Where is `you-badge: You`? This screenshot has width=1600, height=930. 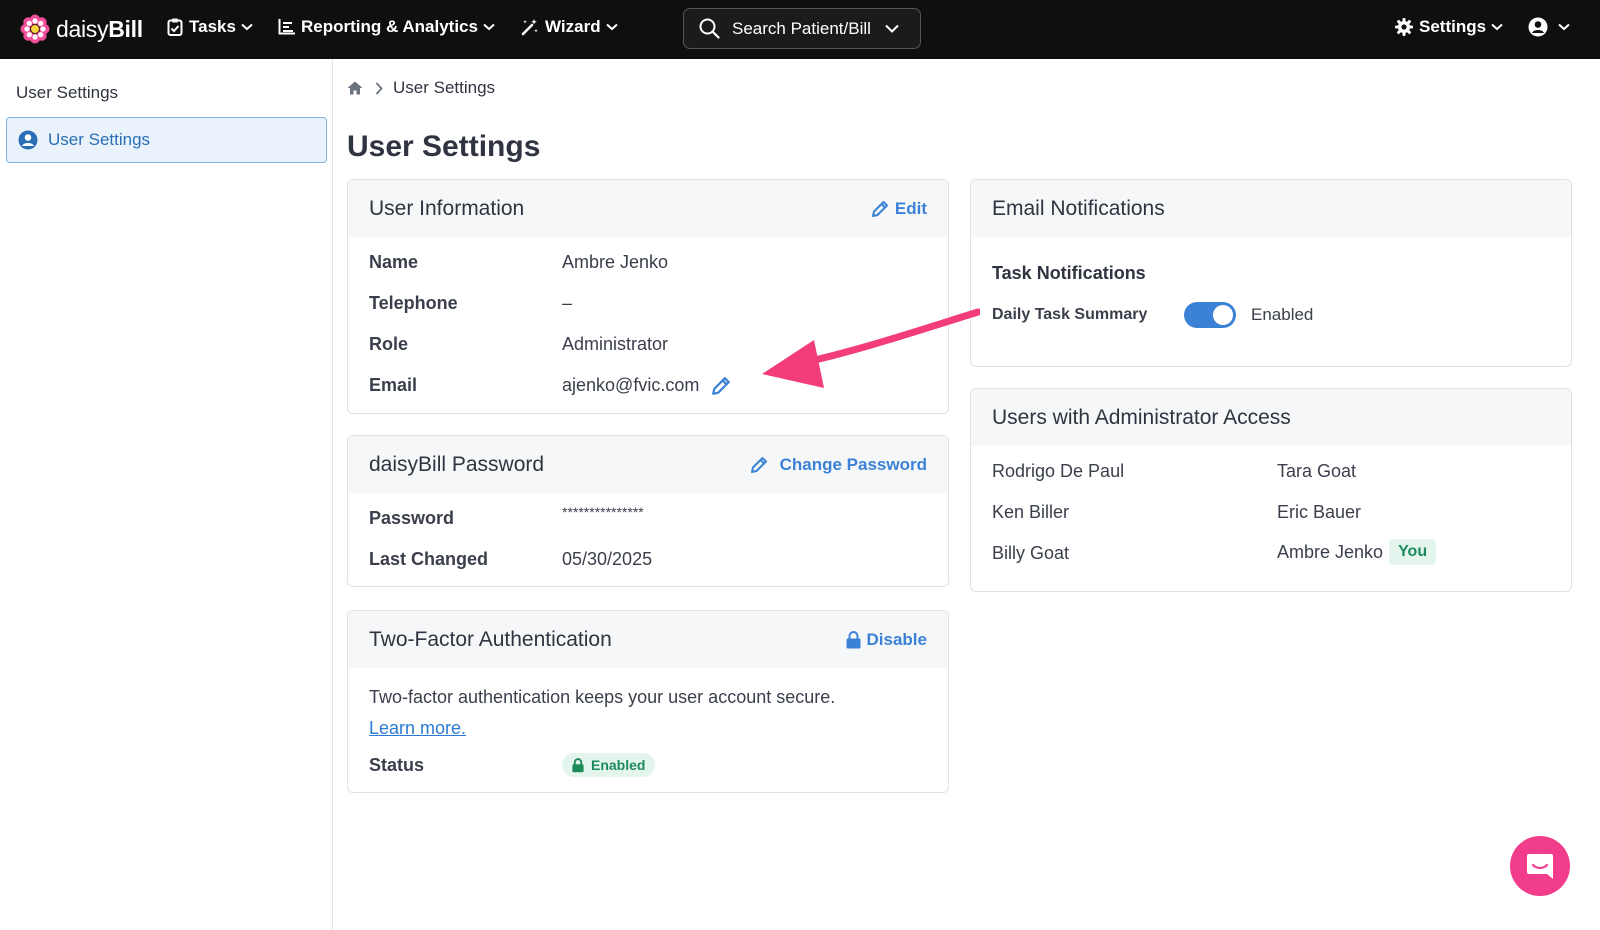
you-badge: You is located at coordinates (1413, 552).